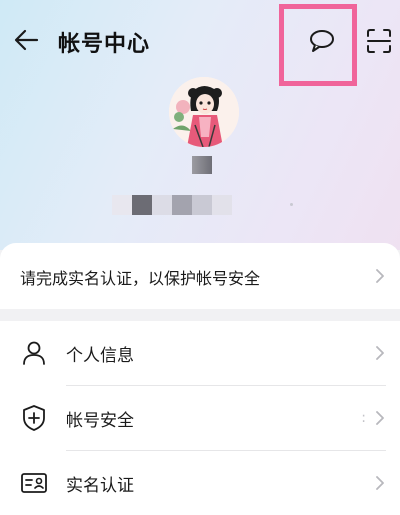 This screenshot has width=400, height=515. What do you see at coordinates (202, 165) in the screenshot?
I see `nickname-blurred` at bounding box center [202, 165].